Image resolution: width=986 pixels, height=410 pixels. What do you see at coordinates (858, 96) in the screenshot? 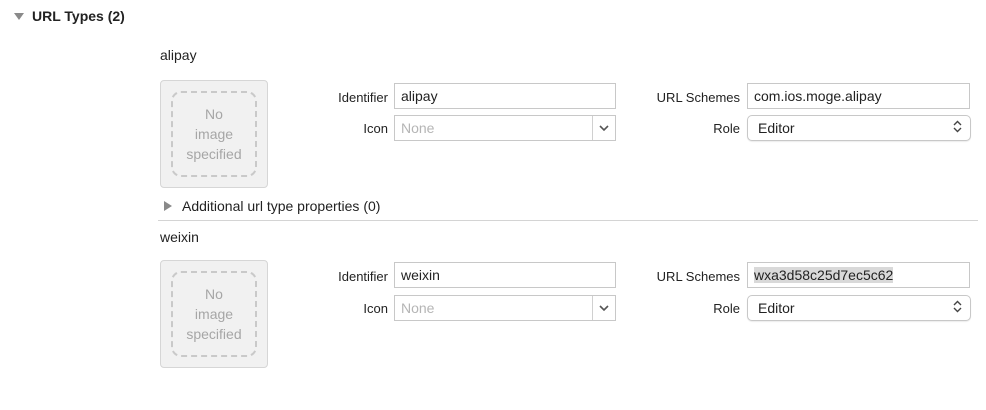
I see `url-schemes-field-alipay` at bounding box center [858, 96].